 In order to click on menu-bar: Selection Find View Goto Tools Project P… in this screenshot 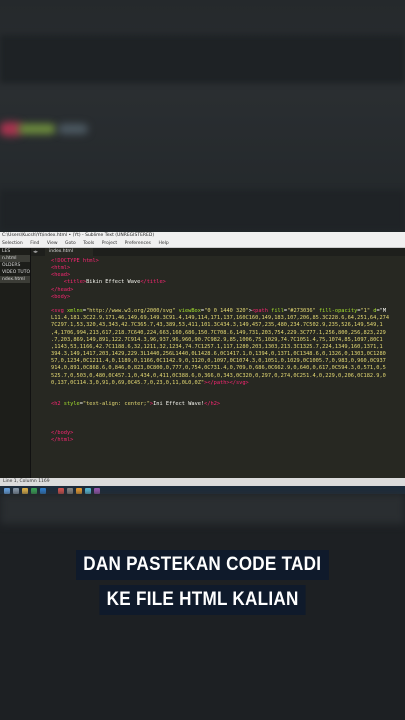, I will do `click(202, 244)`.